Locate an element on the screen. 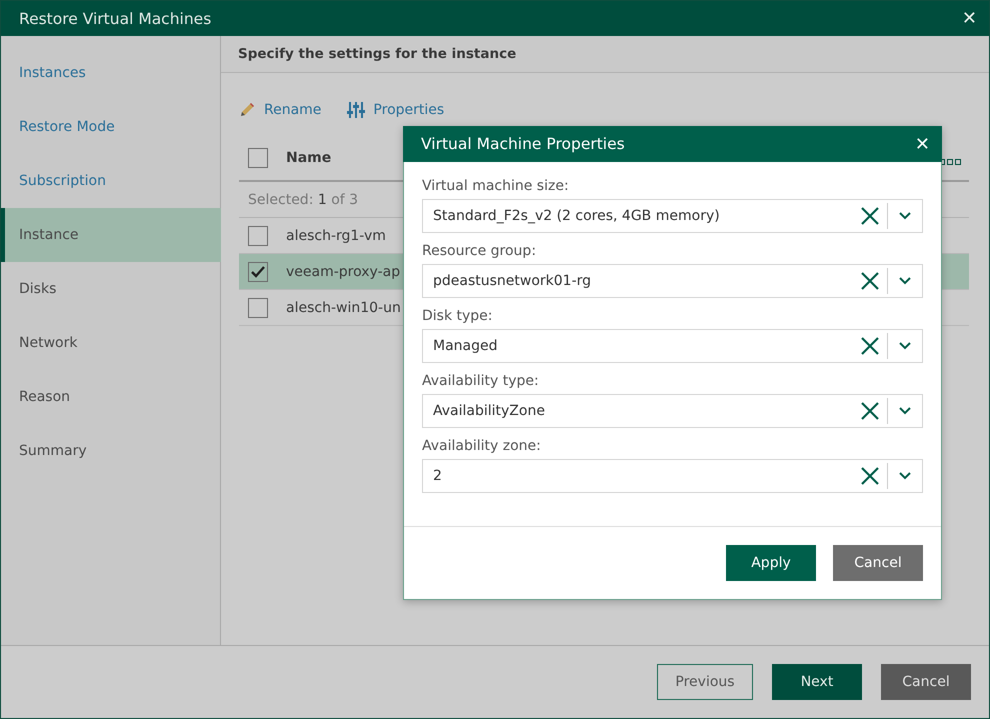  previous-button: Previous is located at coordinates (705, 682).